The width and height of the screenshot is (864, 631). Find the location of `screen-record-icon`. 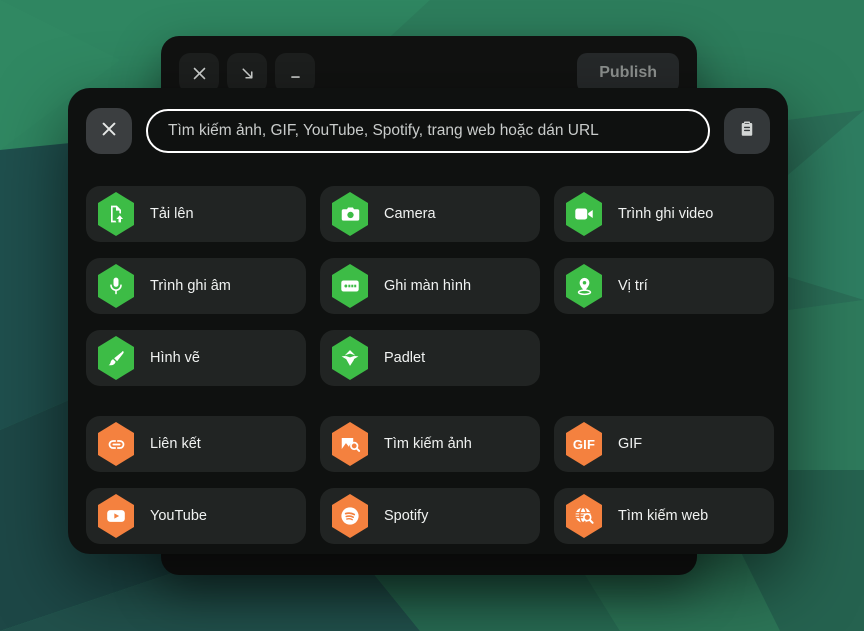

screen-record-icon is located at coordinates (350, 286).